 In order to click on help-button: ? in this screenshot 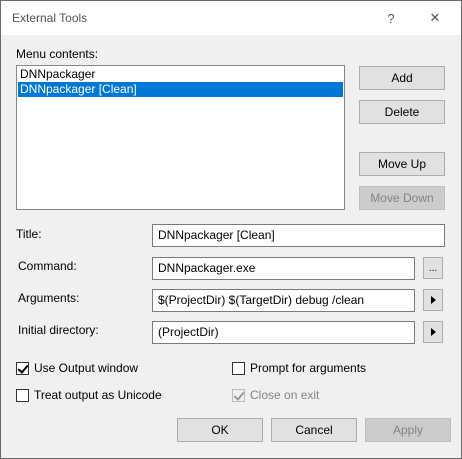, I will do `click(391, 18)`.